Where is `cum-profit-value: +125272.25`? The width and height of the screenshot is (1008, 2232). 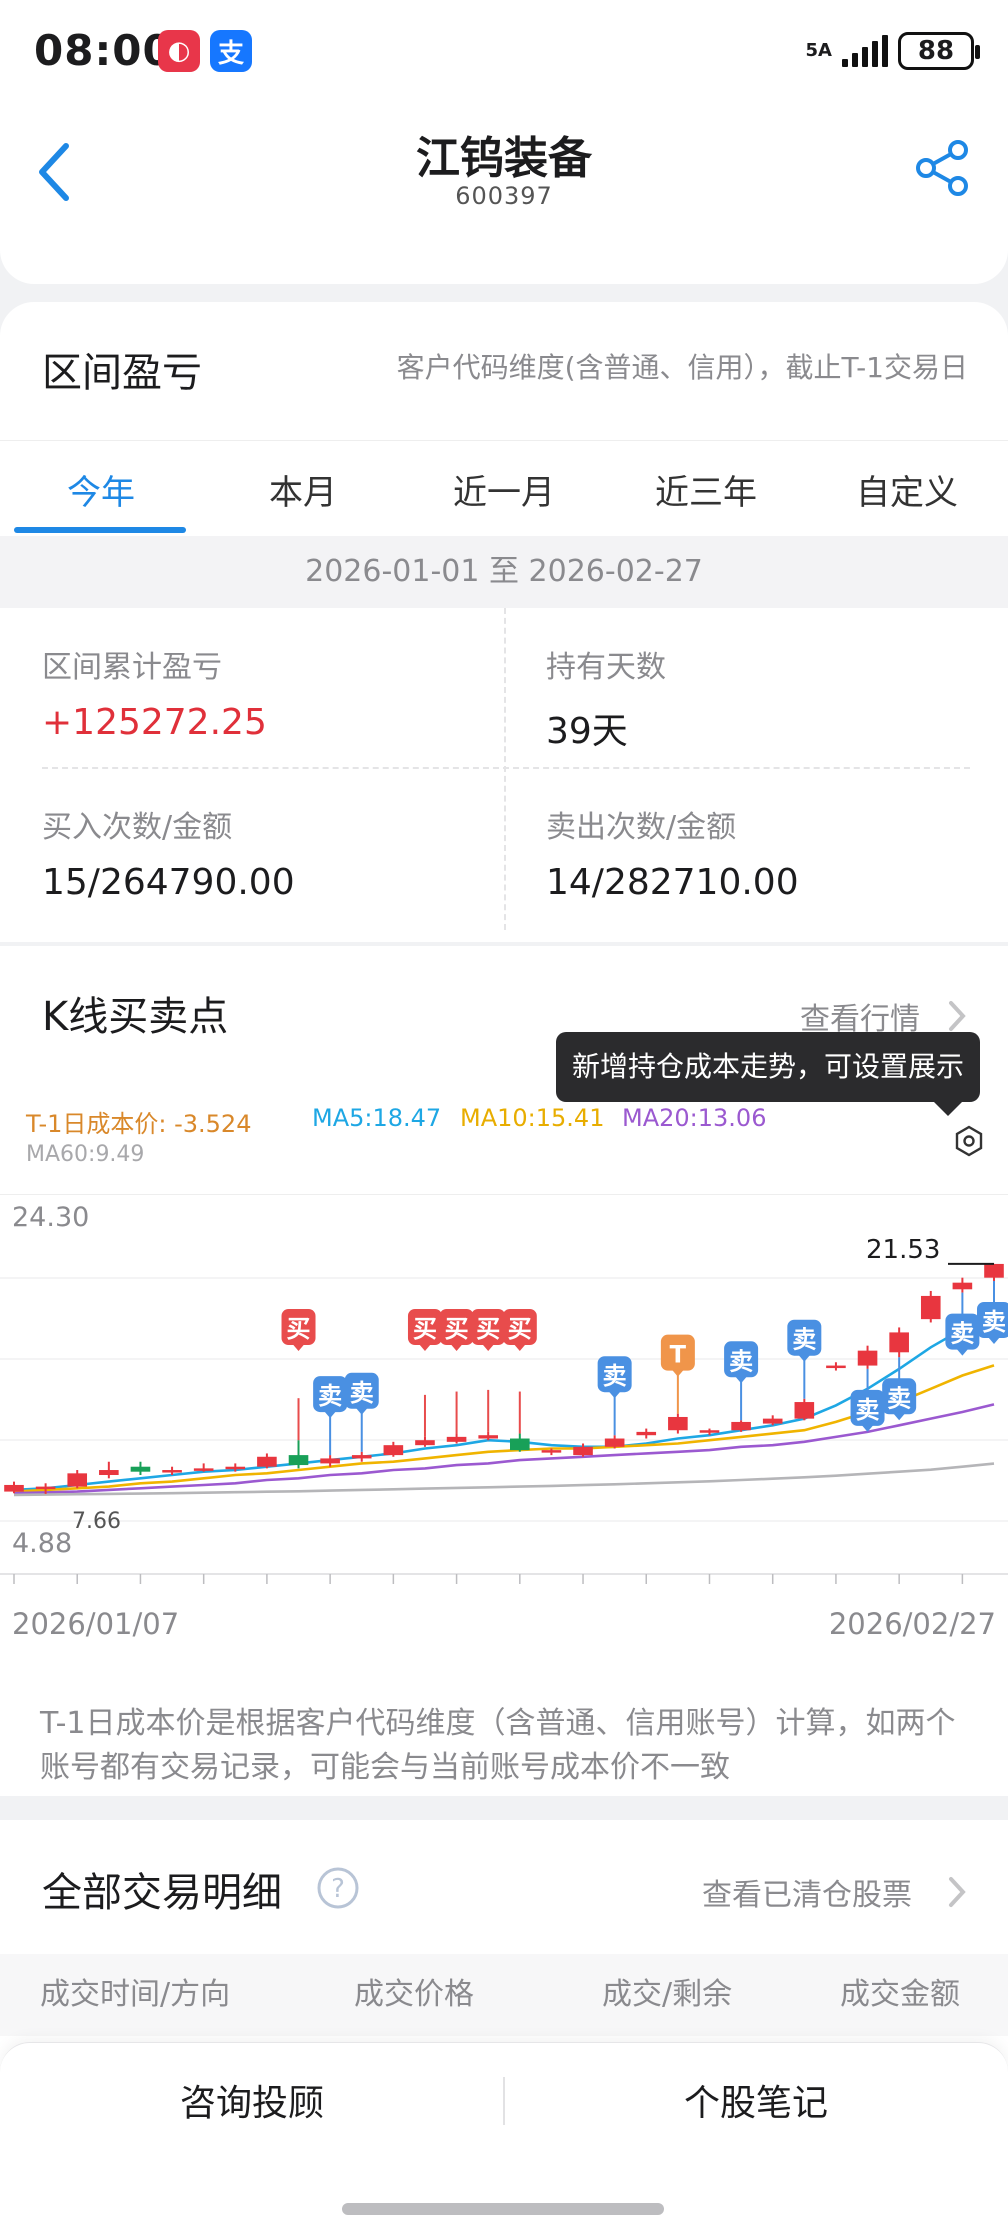 cum-profit-value: +125272.25 is located at coordinates (154, 722).